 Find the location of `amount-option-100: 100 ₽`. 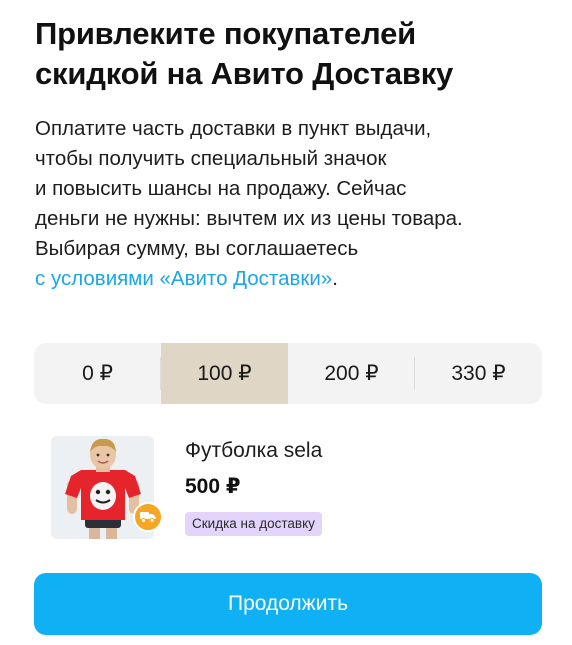

amount-option-100: 100 ₽ is located at coordinates (224, 373).